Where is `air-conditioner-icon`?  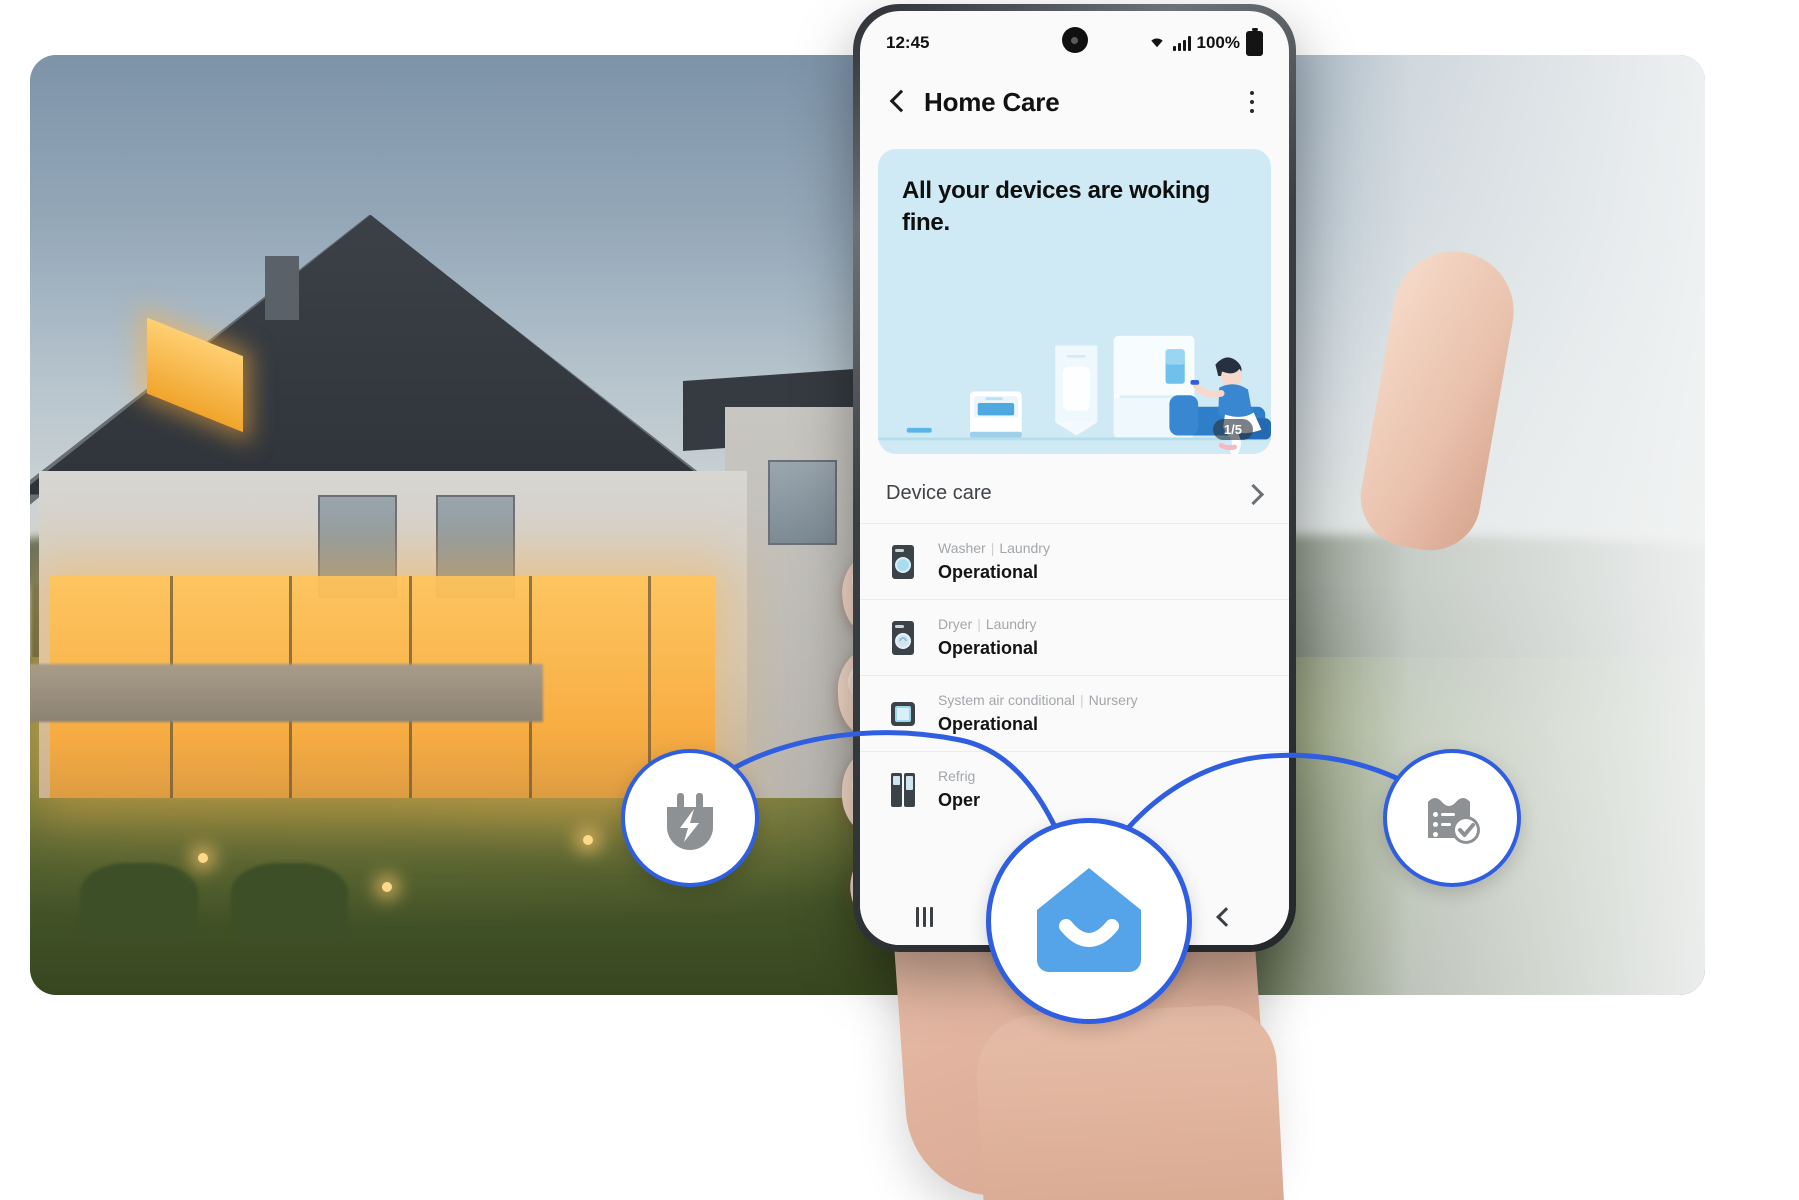
air-conditioner-icon is located at coordinates (903, 714).